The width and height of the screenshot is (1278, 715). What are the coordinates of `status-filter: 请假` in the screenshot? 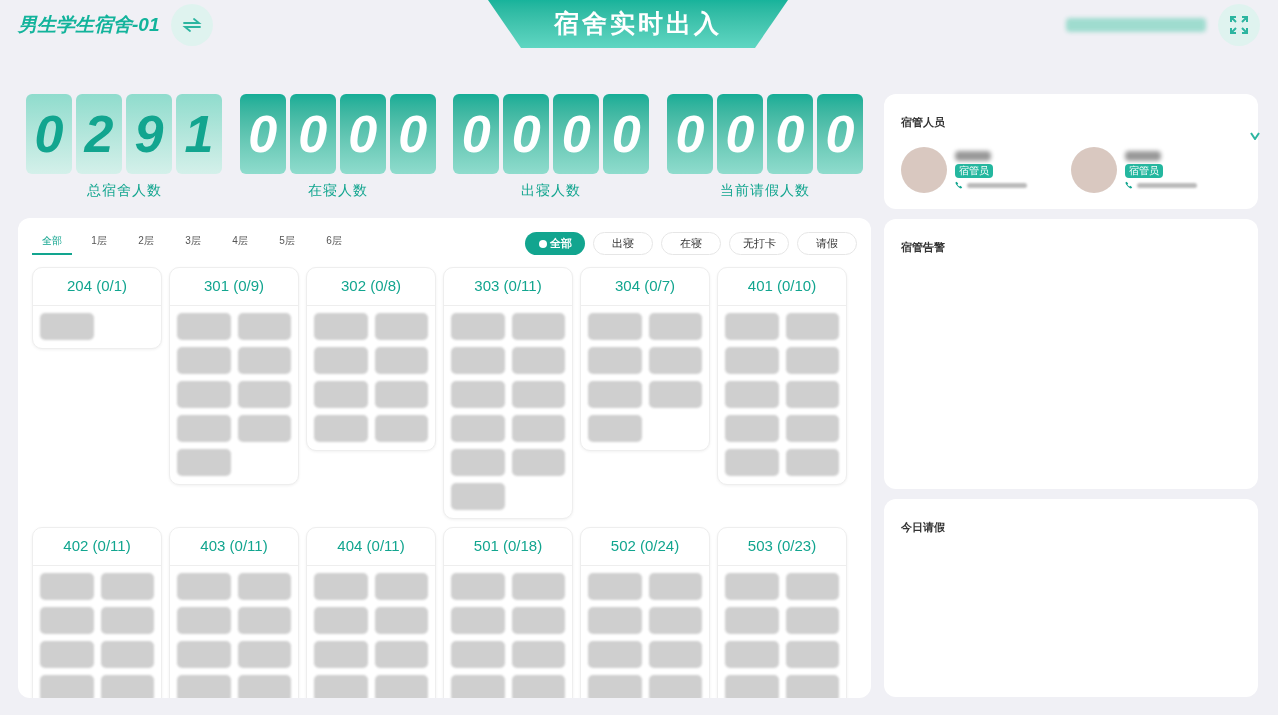 It's located at (827, 243).